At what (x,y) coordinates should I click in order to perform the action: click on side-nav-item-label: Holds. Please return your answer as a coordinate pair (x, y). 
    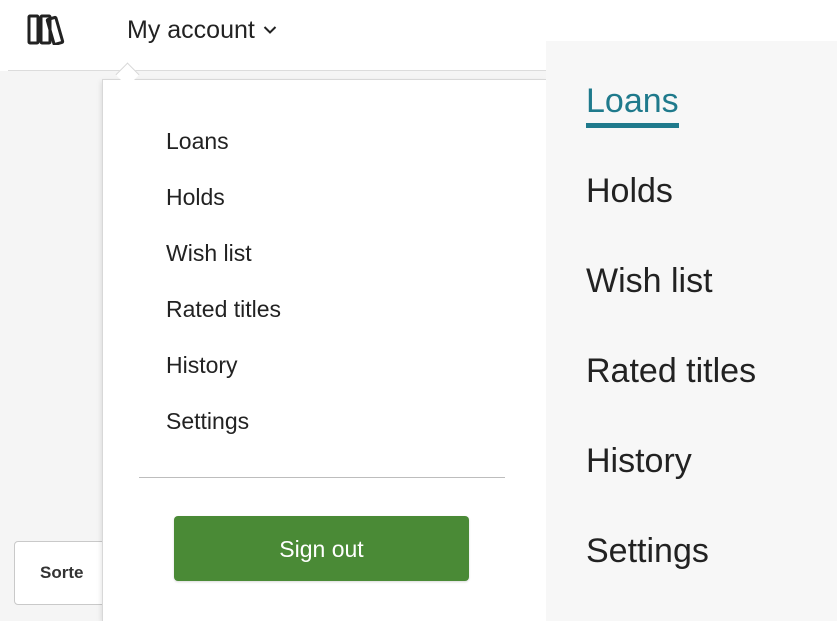
    Looking at the image, I should click on (629, 191).